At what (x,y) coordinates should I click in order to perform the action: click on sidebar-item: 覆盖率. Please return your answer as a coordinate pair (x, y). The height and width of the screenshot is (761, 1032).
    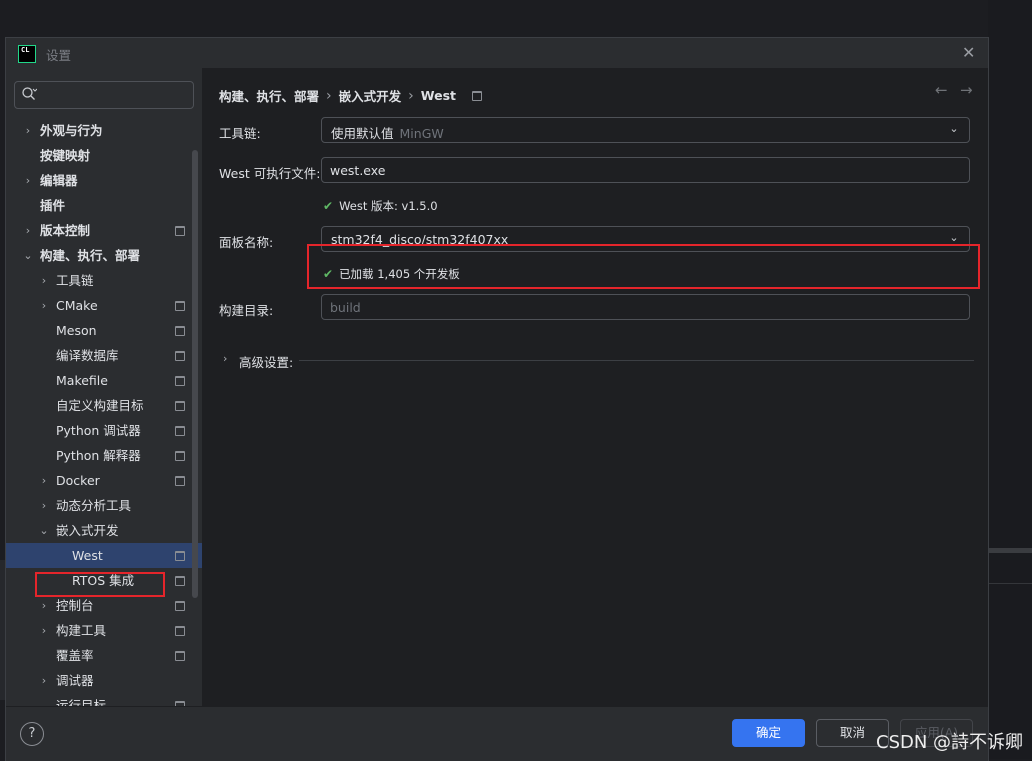
    Looking at the image, I should click on (104, 655).